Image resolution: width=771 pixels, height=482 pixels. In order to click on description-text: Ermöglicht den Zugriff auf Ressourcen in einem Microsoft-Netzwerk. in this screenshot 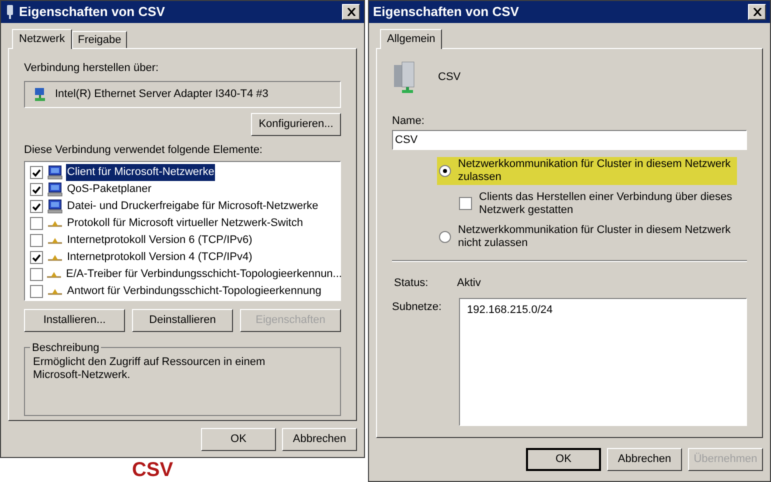, I will do `click(149, 369)`.